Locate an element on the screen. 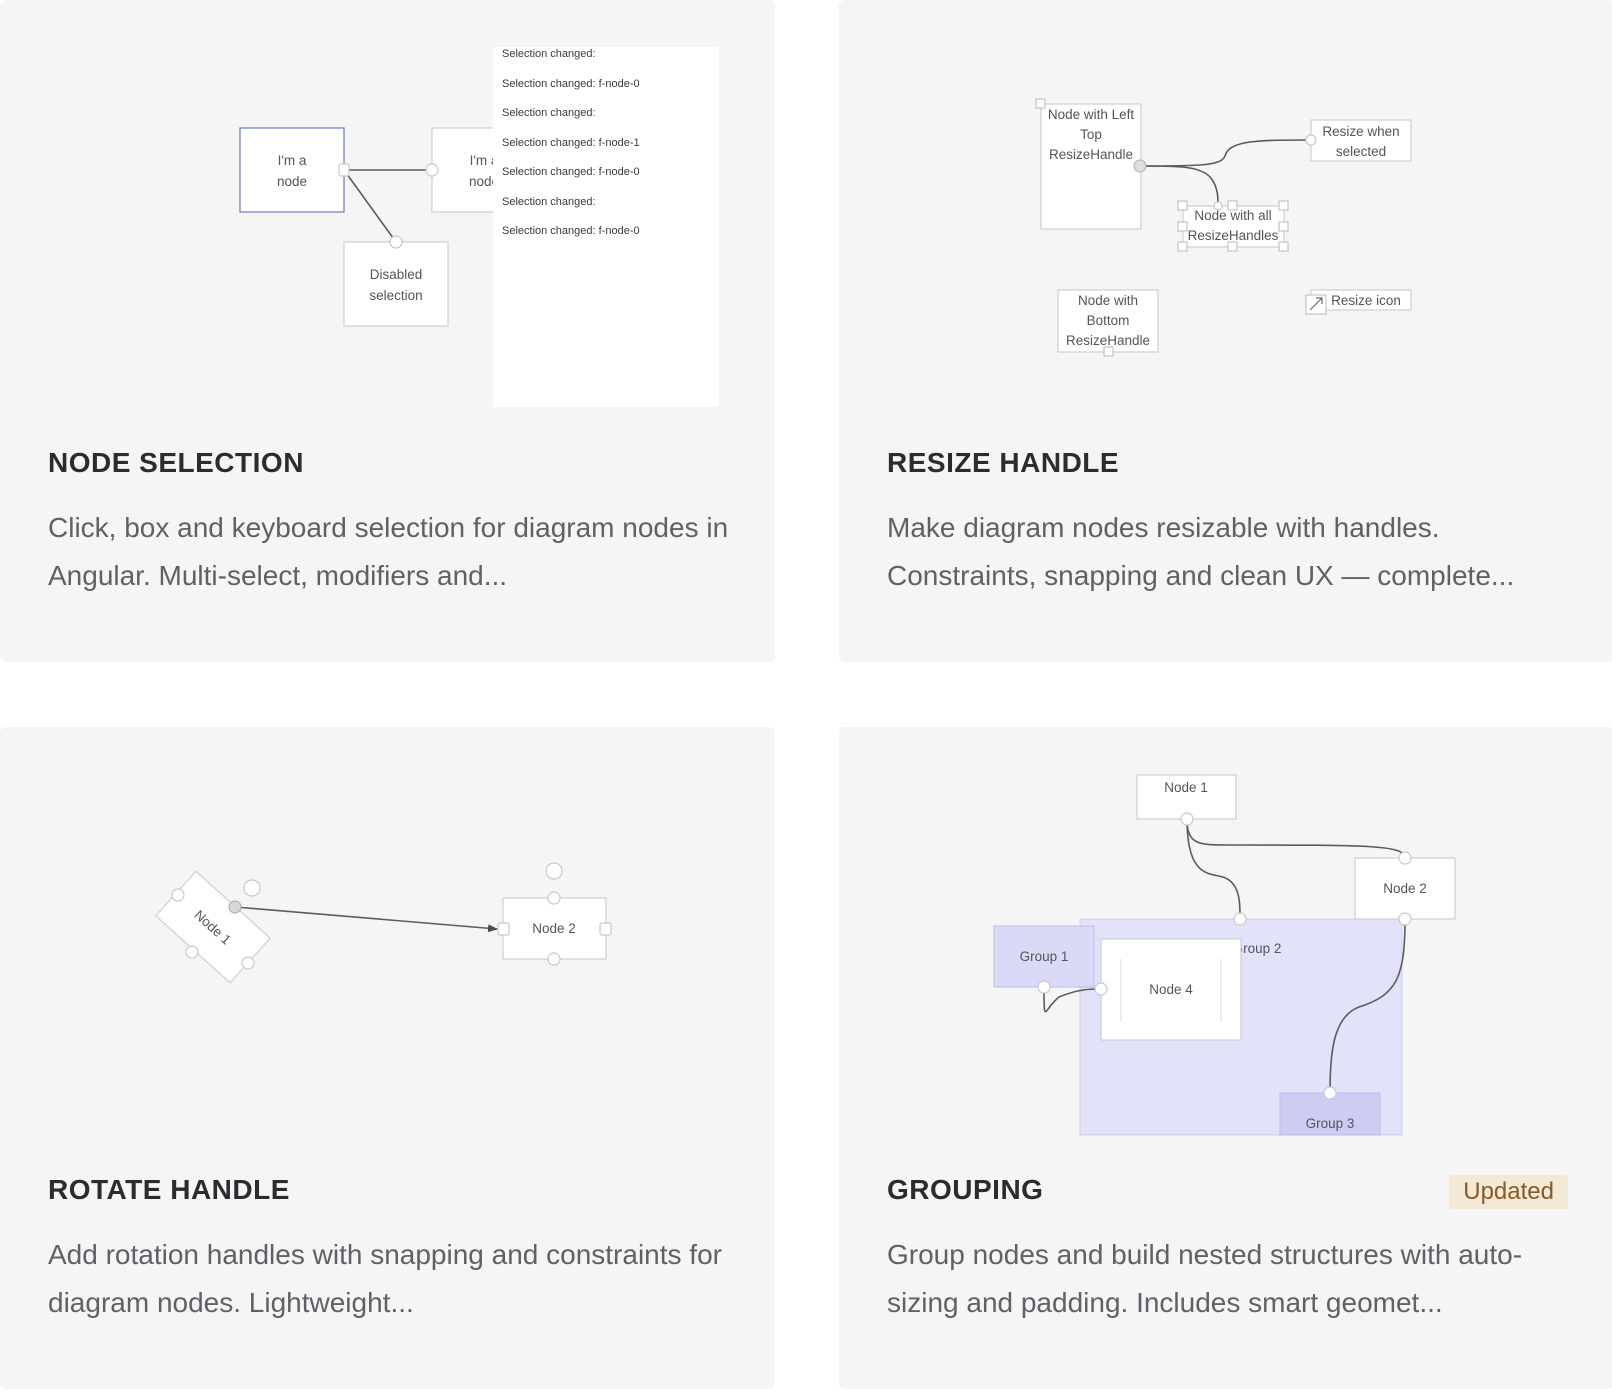  resize-handle-bottom is located at coordinates (1108, 351).